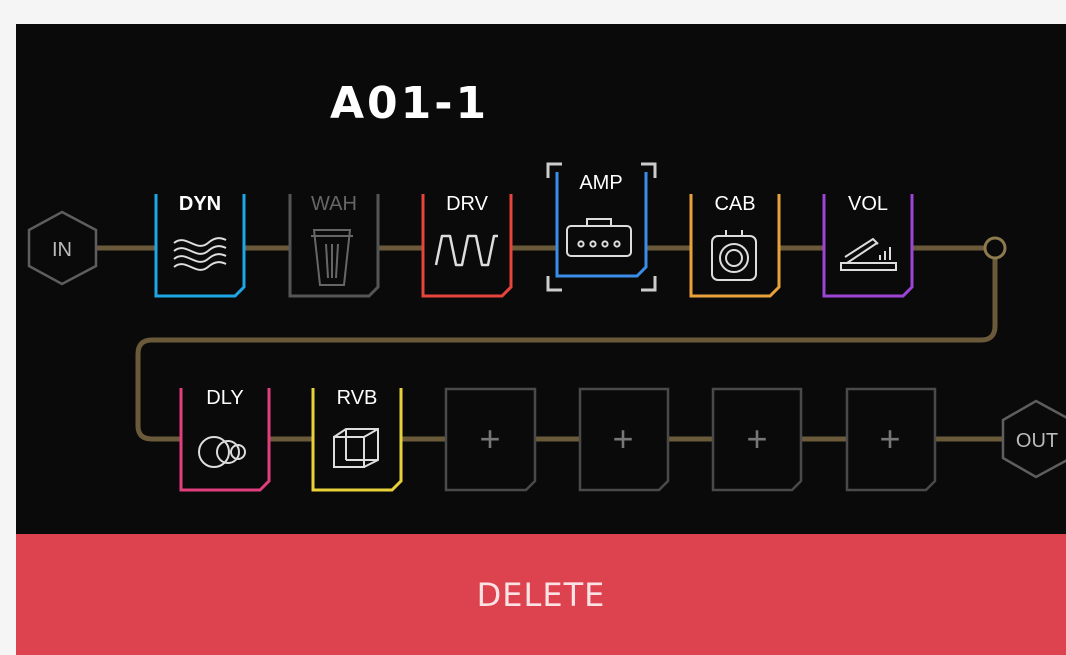 This screenshot has width=1066, height=655. What do you see at coordinates (467, 243) in the screenshot?
I see `block-drv: DRV` at bounding box center [467, 243].